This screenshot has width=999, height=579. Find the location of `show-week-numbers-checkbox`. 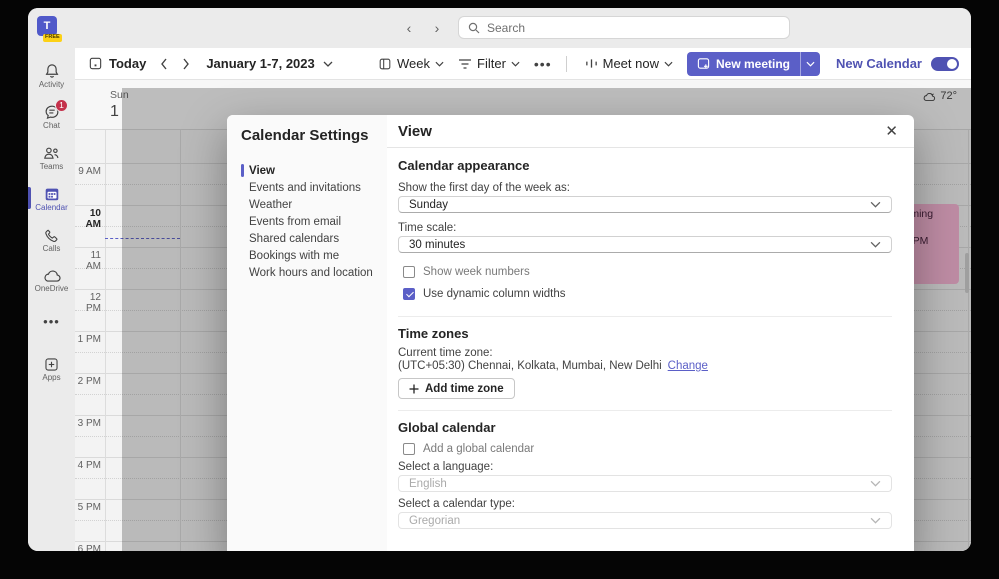

show-week-numbers-checkbox is located at coordinates (409, 272).